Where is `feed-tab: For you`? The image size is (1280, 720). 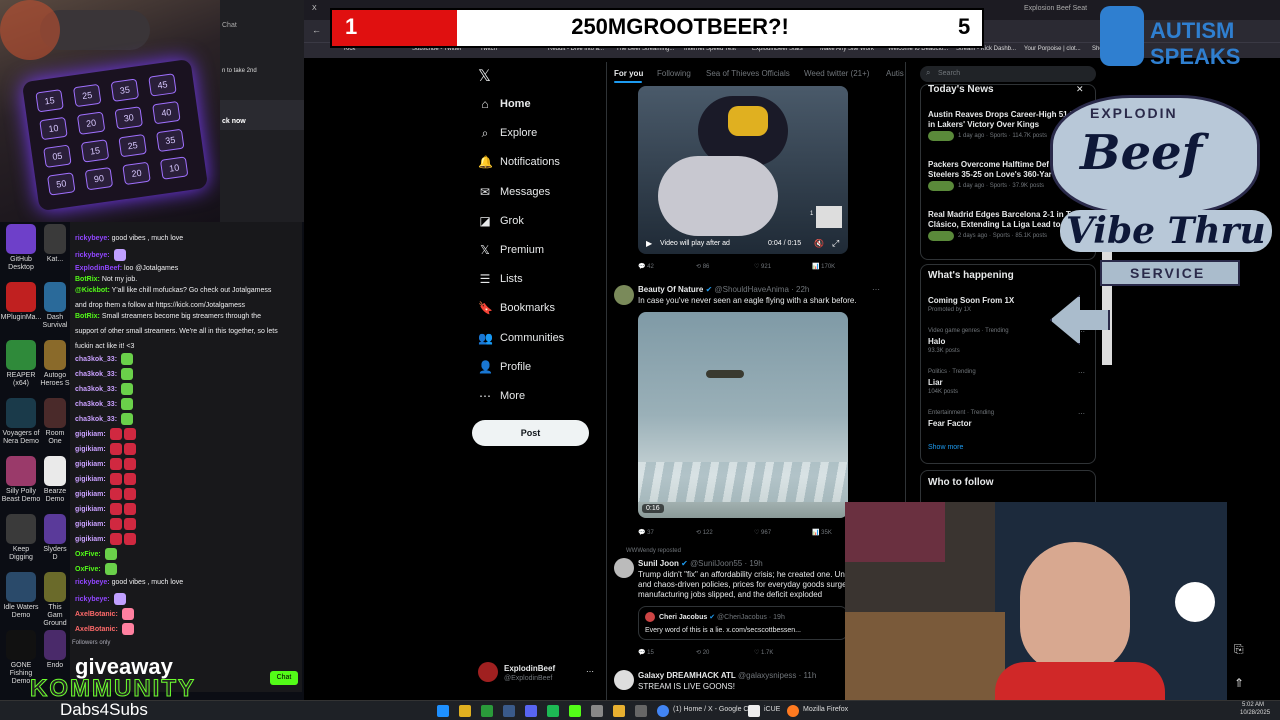 feed-tab: For you is located at coordinates (628, 73).